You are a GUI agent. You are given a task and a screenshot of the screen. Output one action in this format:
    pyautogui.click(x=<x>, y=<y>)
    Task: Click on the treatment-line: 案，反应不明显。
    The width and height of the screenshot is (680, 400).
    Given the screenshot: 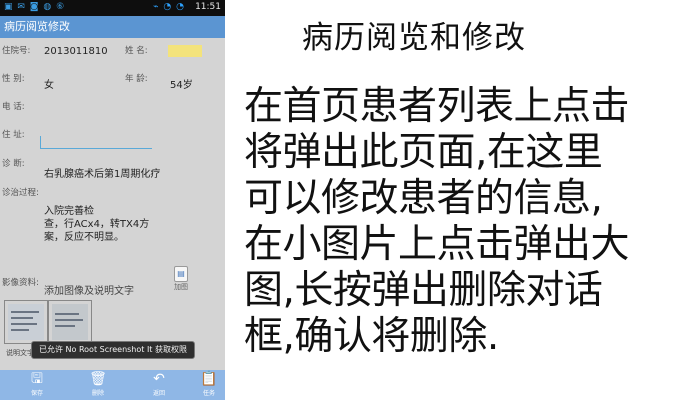 What is the action you would take?
    pyautogui.click(x=84, y=237)
    